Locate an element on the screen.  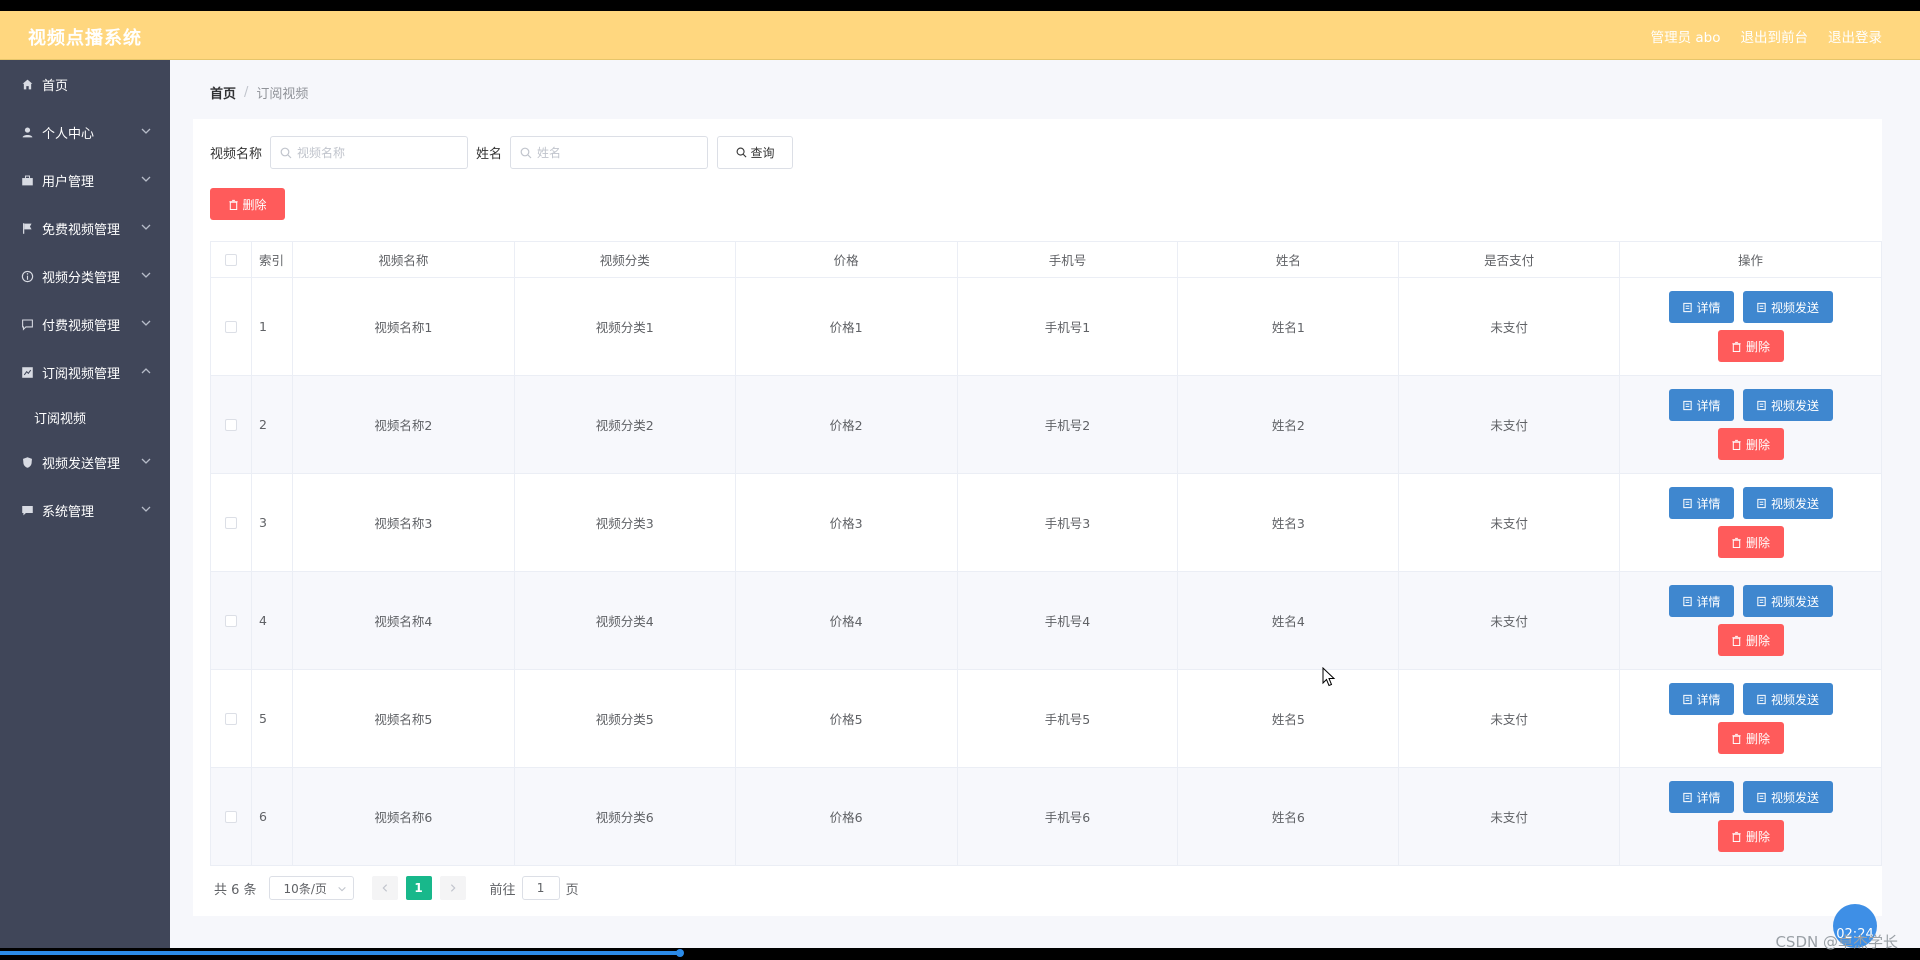
cell-video-category: 视频分类4 is located at coordinates (625, 621).